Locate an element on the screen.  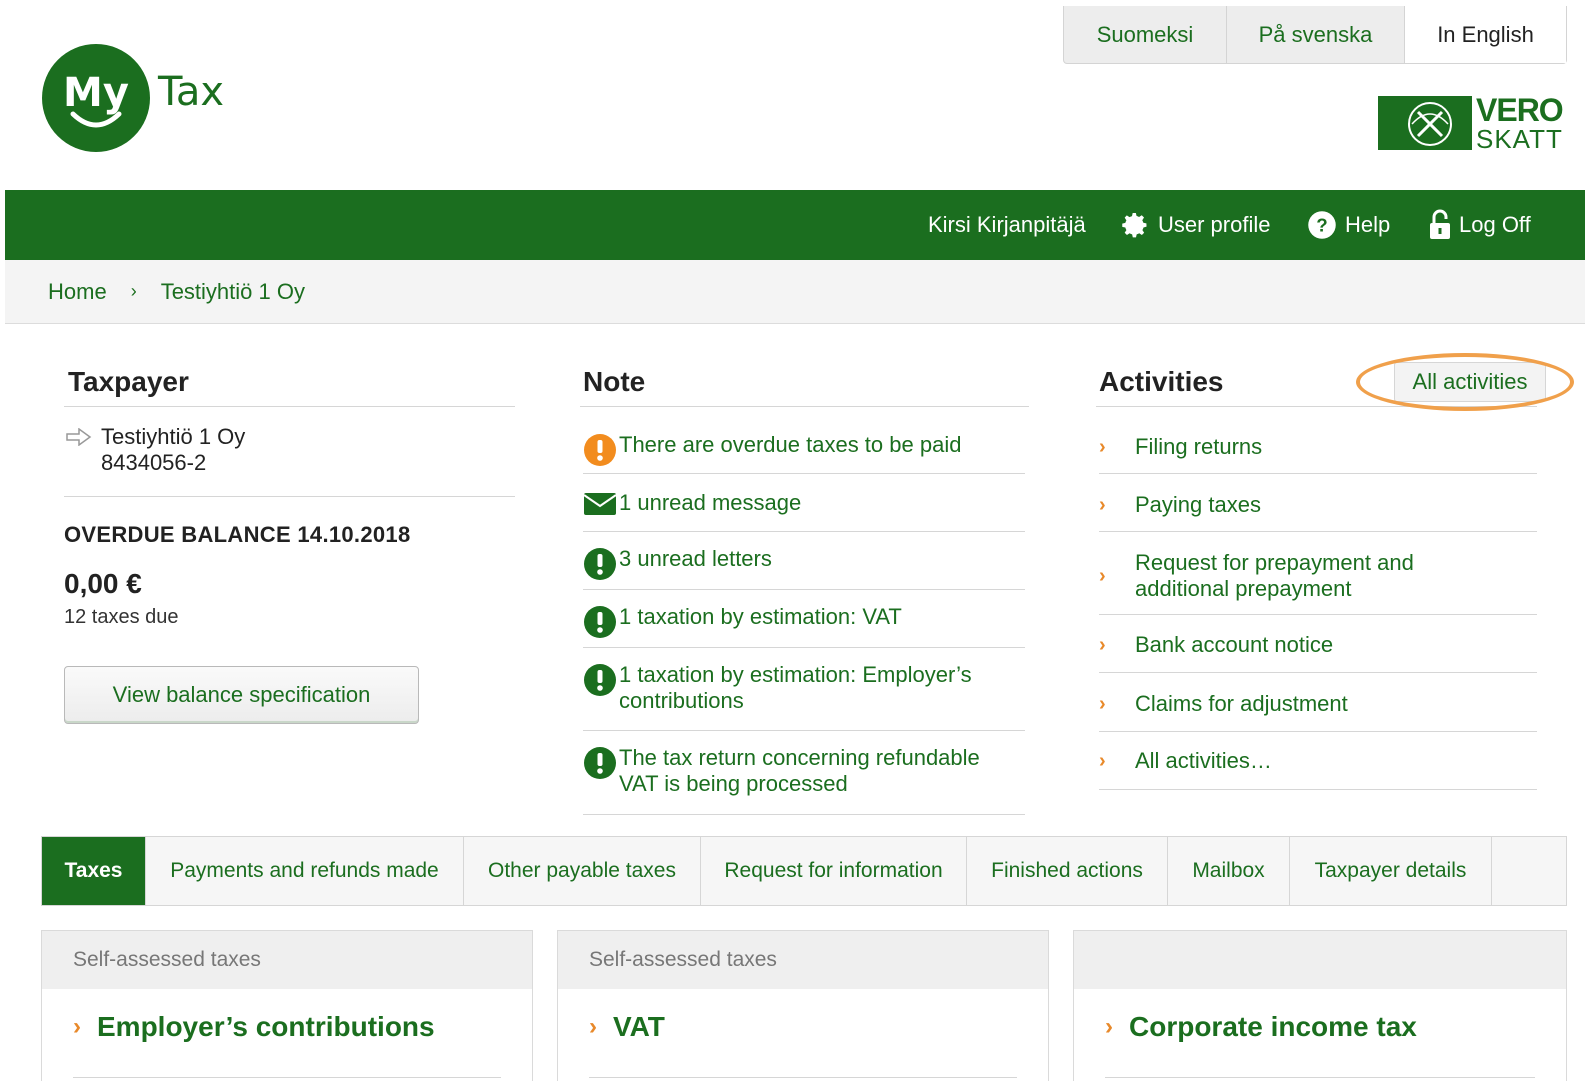
card-title: Employer’s contributions is located at coordinates (266, 1026).